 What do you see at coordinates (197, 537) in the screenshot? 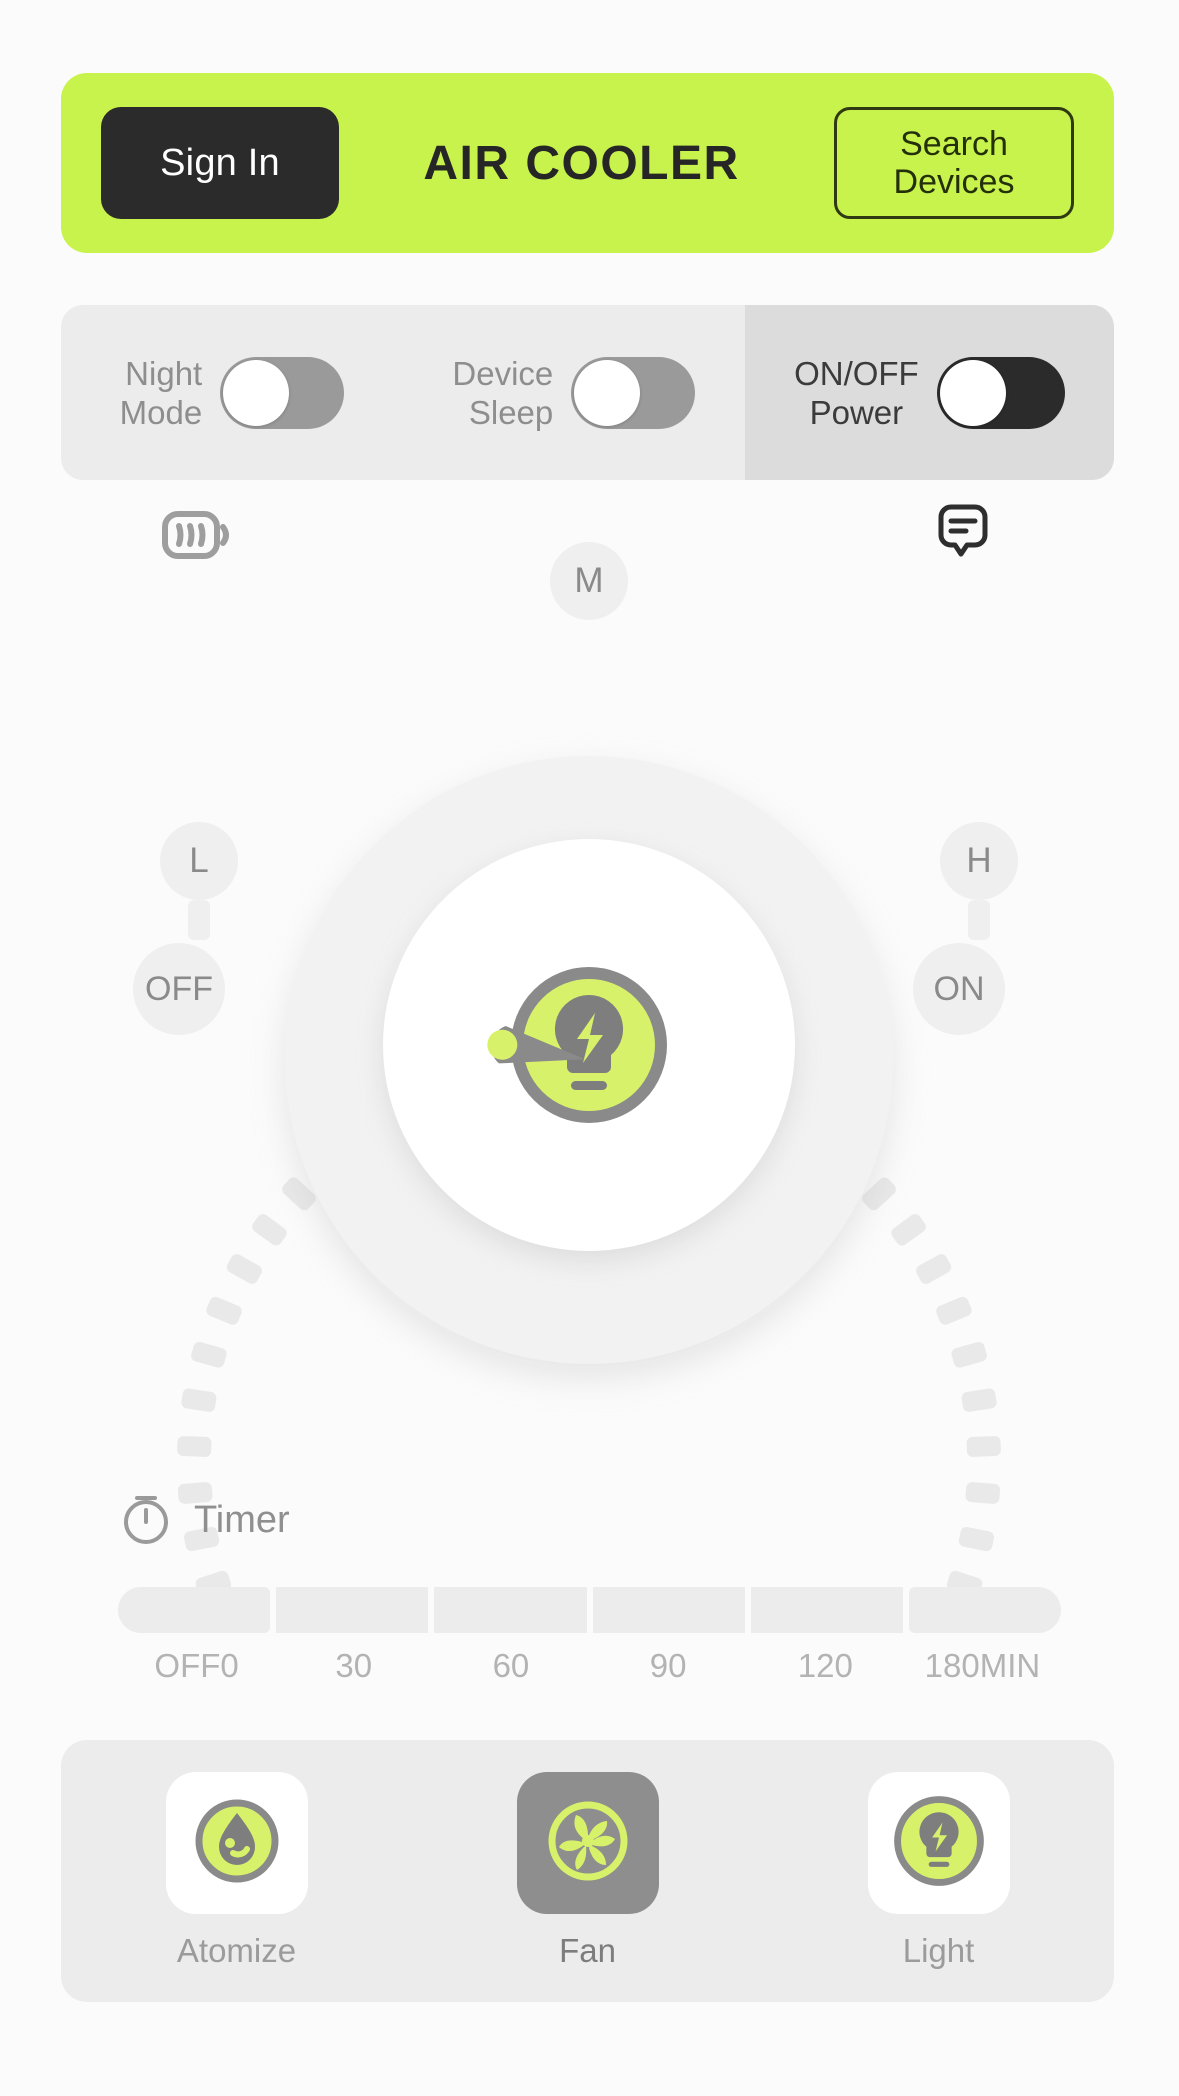
I see `battery-icon` at bounding box center [197, 537].